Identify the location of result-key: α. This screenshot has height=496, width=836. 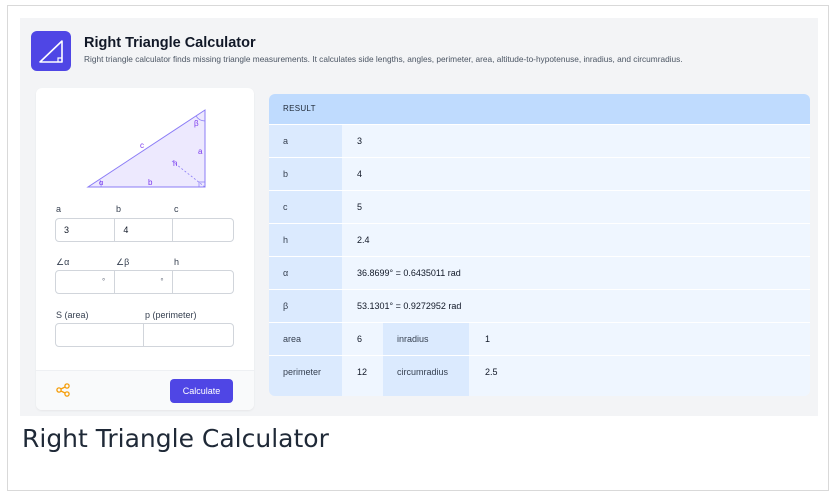
(305, 273).